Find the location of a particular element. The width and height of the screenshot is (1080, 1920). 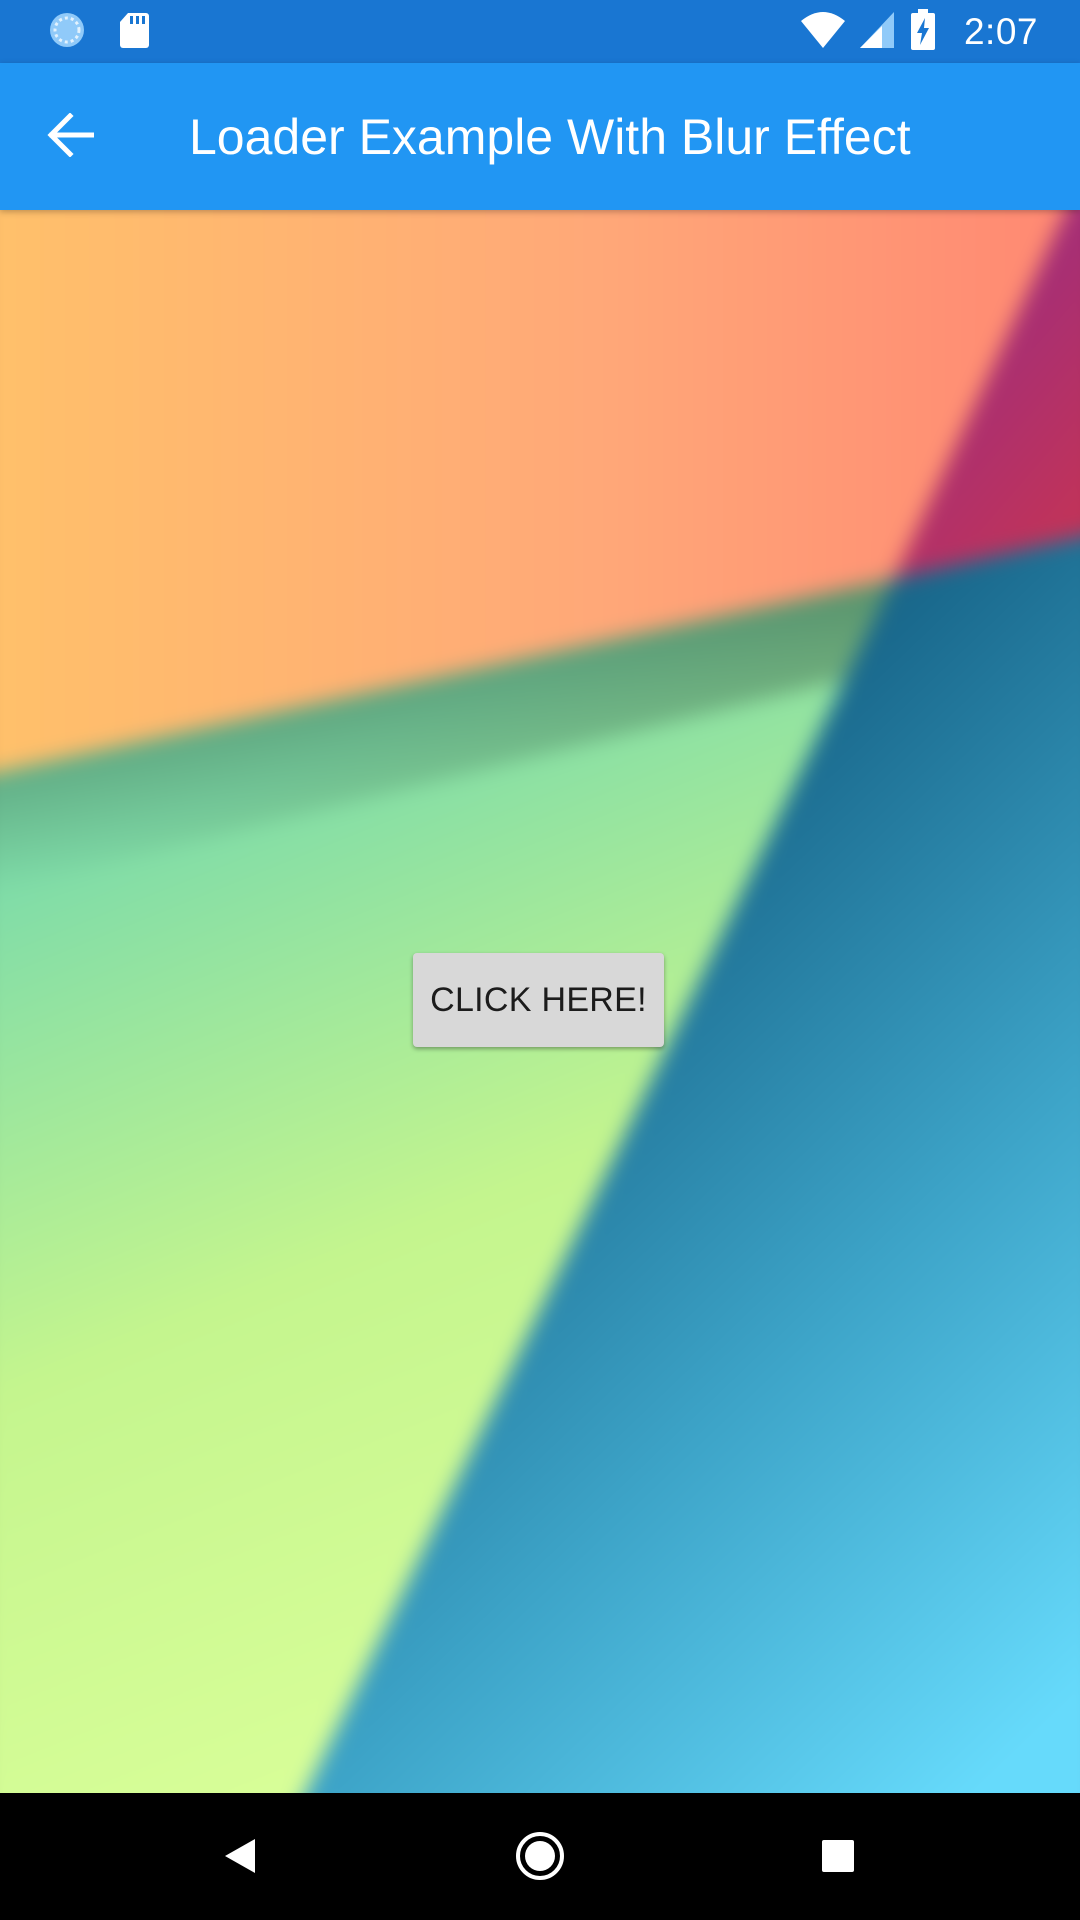

nav-home-button is located at coordinates (540, 1858).